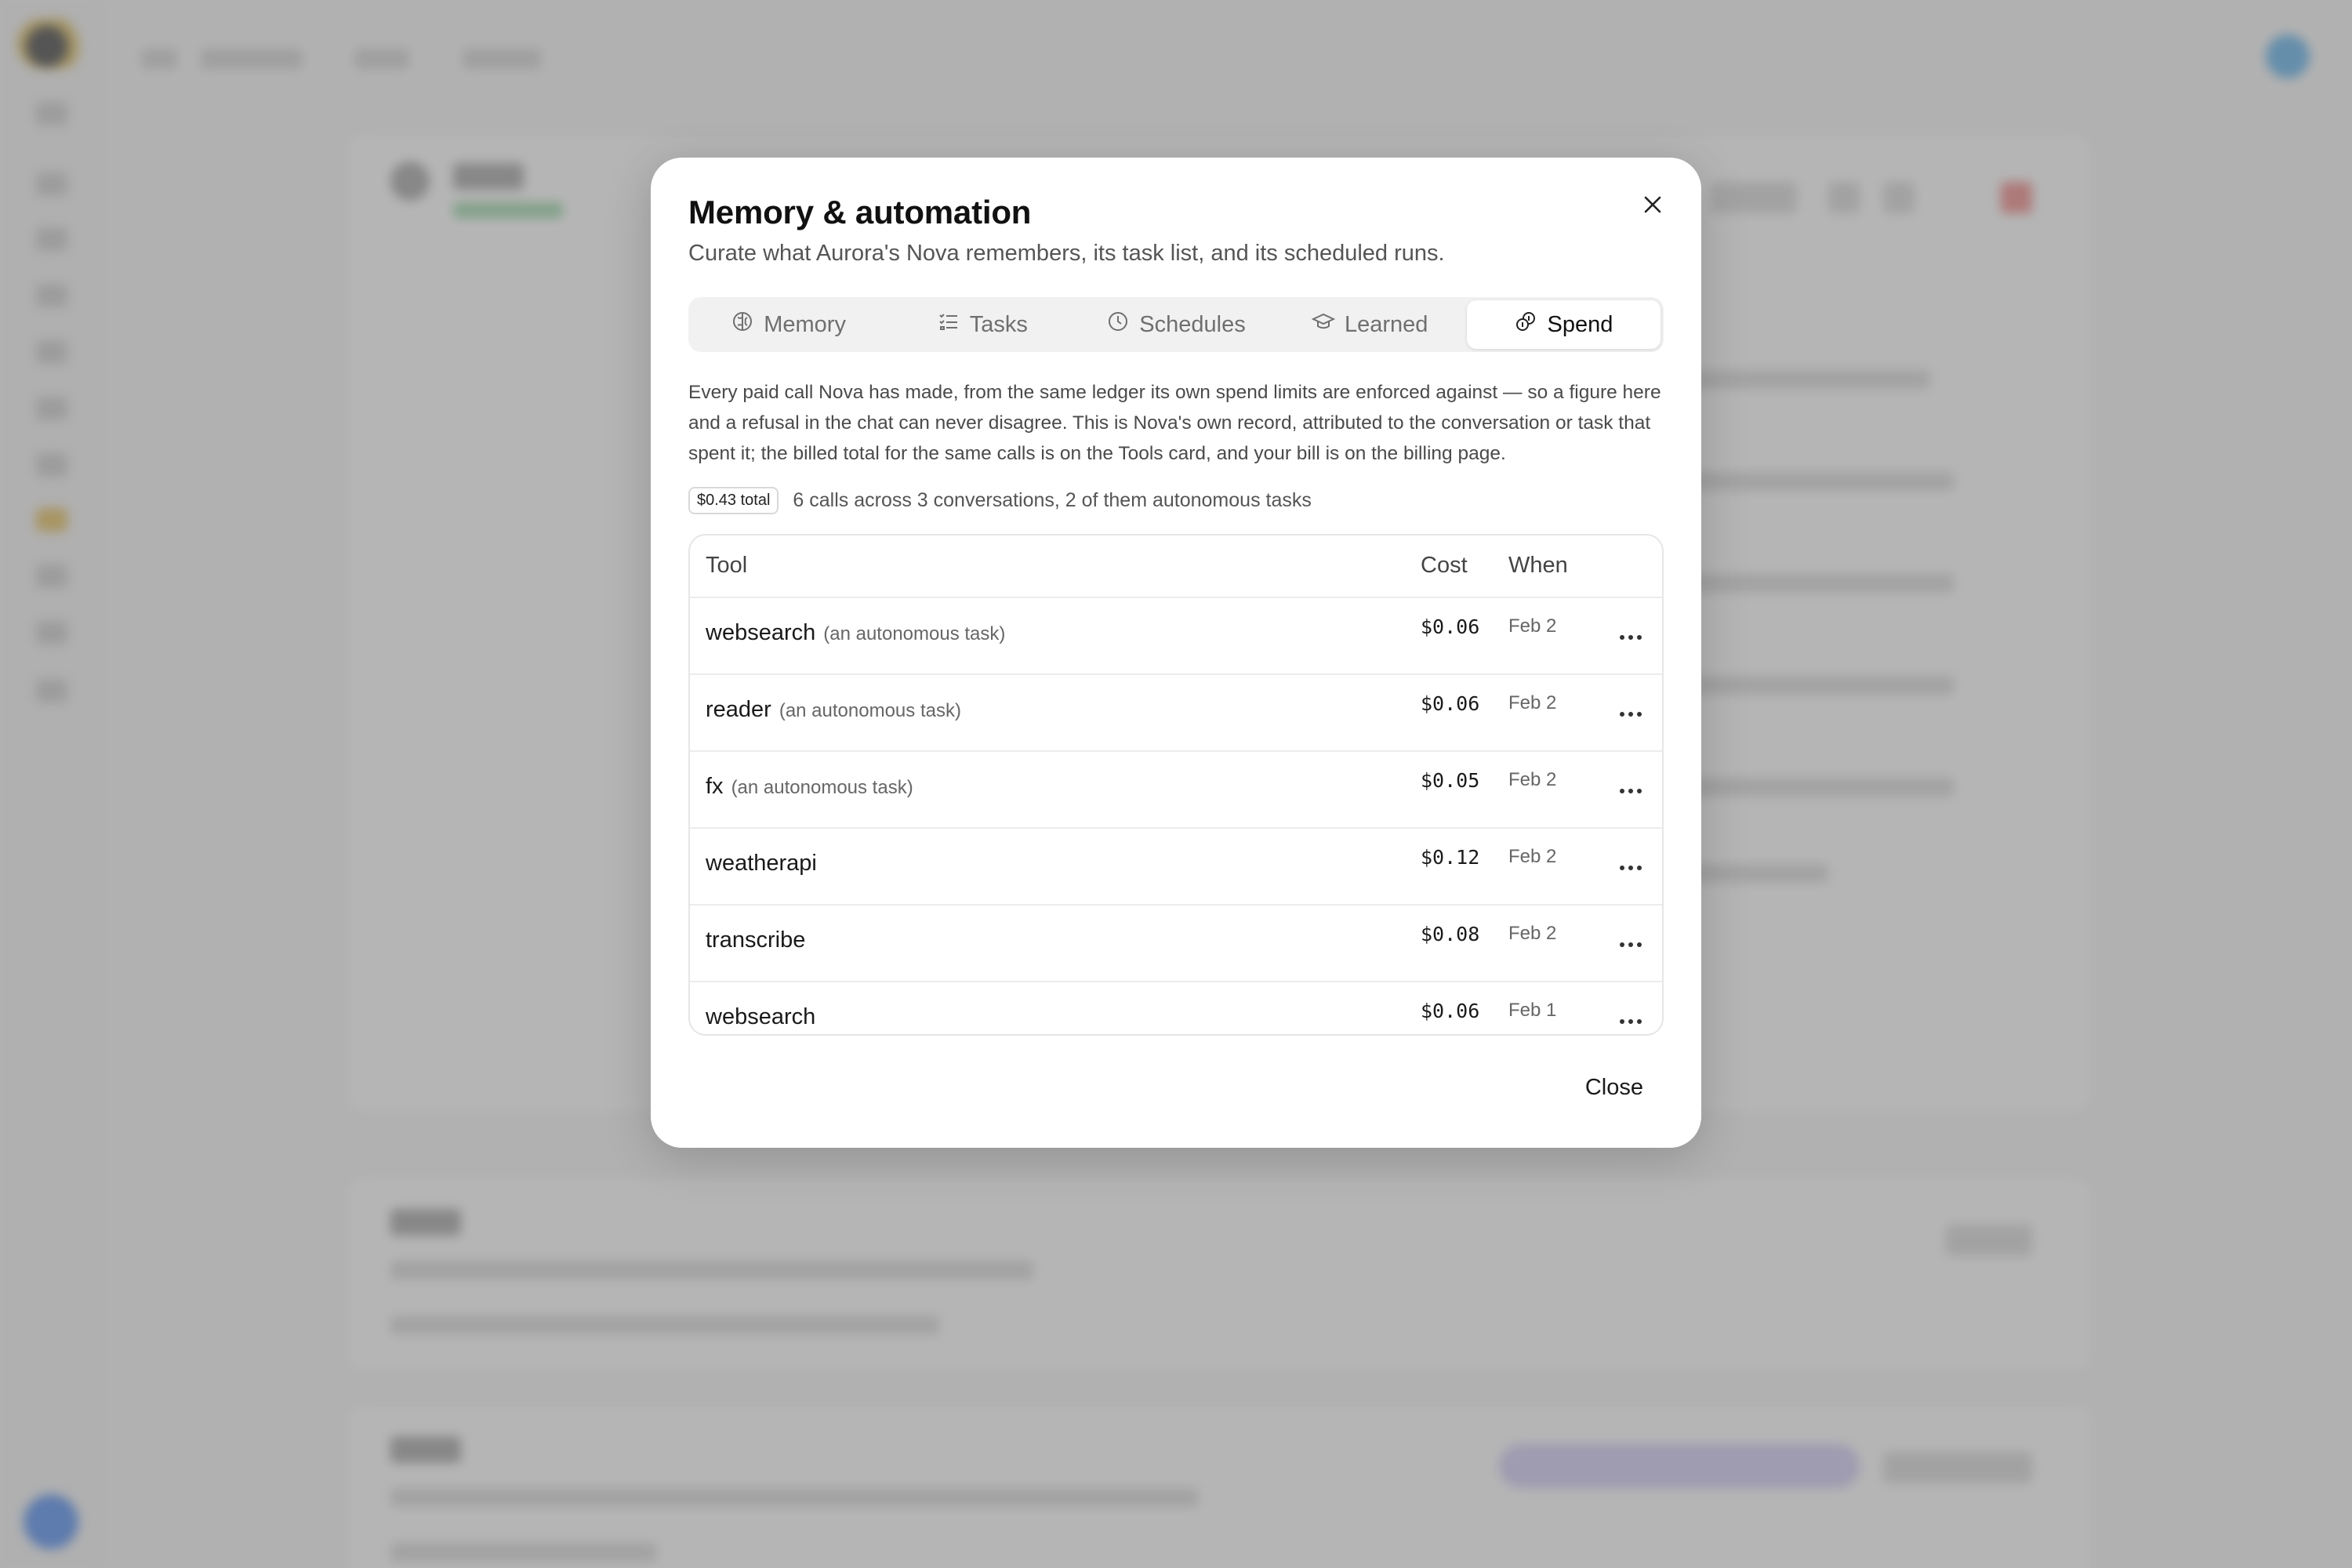  I want to click on column-header-when: When, so click(1538, 565).